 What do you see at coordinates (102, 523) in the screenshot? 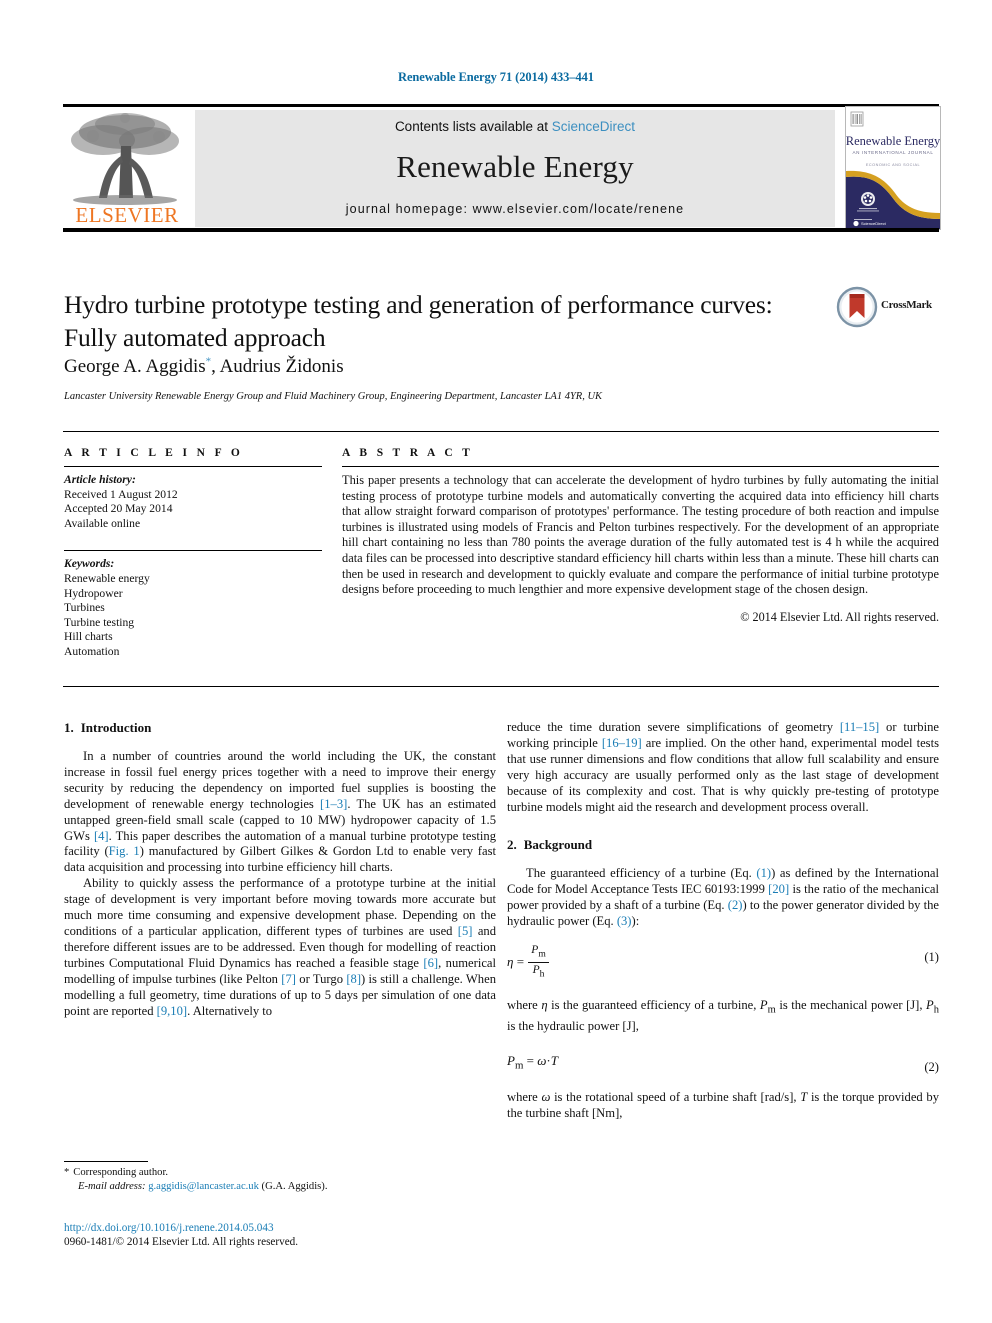
I see `history-available: Available online` at bounding box center [102, 523].